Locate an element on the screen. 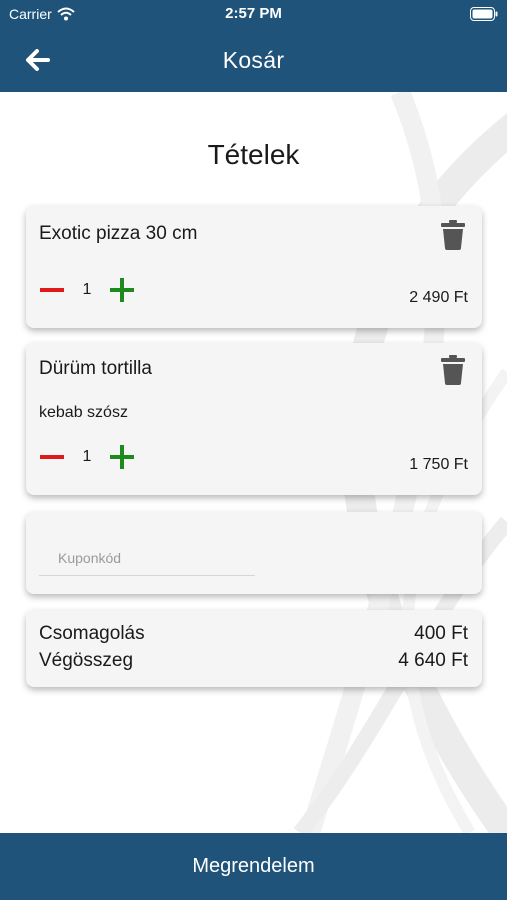  section-title: Tételek is located at coordinates (253, 154).